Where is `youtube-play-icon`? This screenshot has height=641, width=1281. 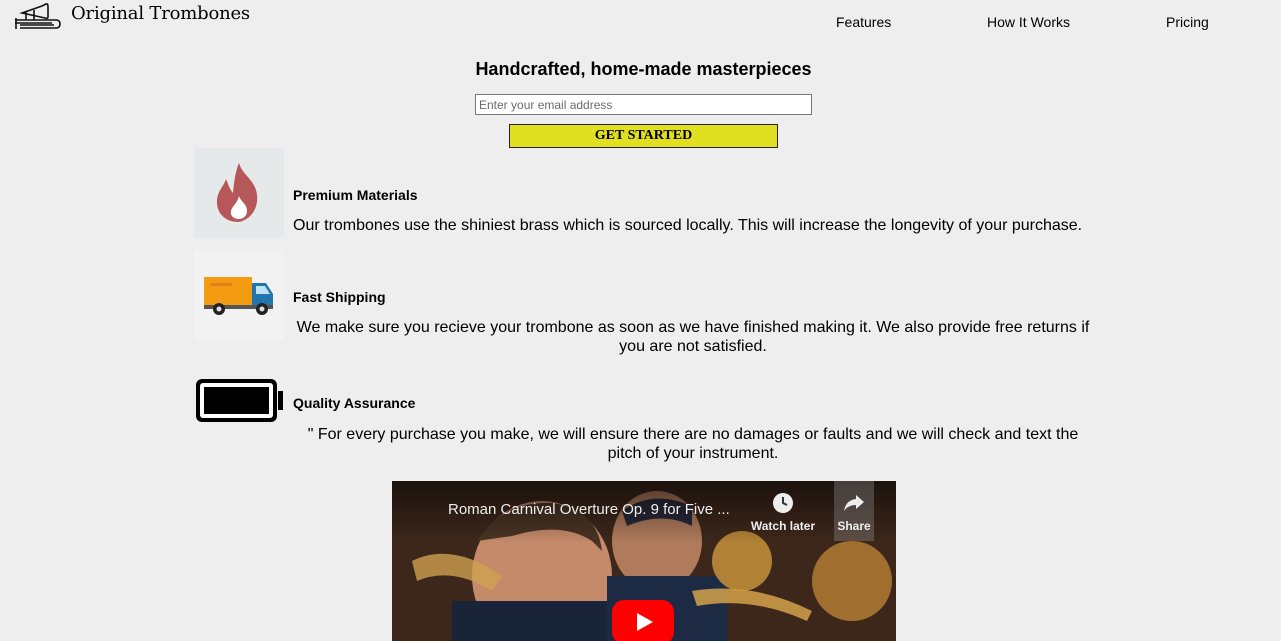 youtube-play-icon is located at coordinates (643, 620).